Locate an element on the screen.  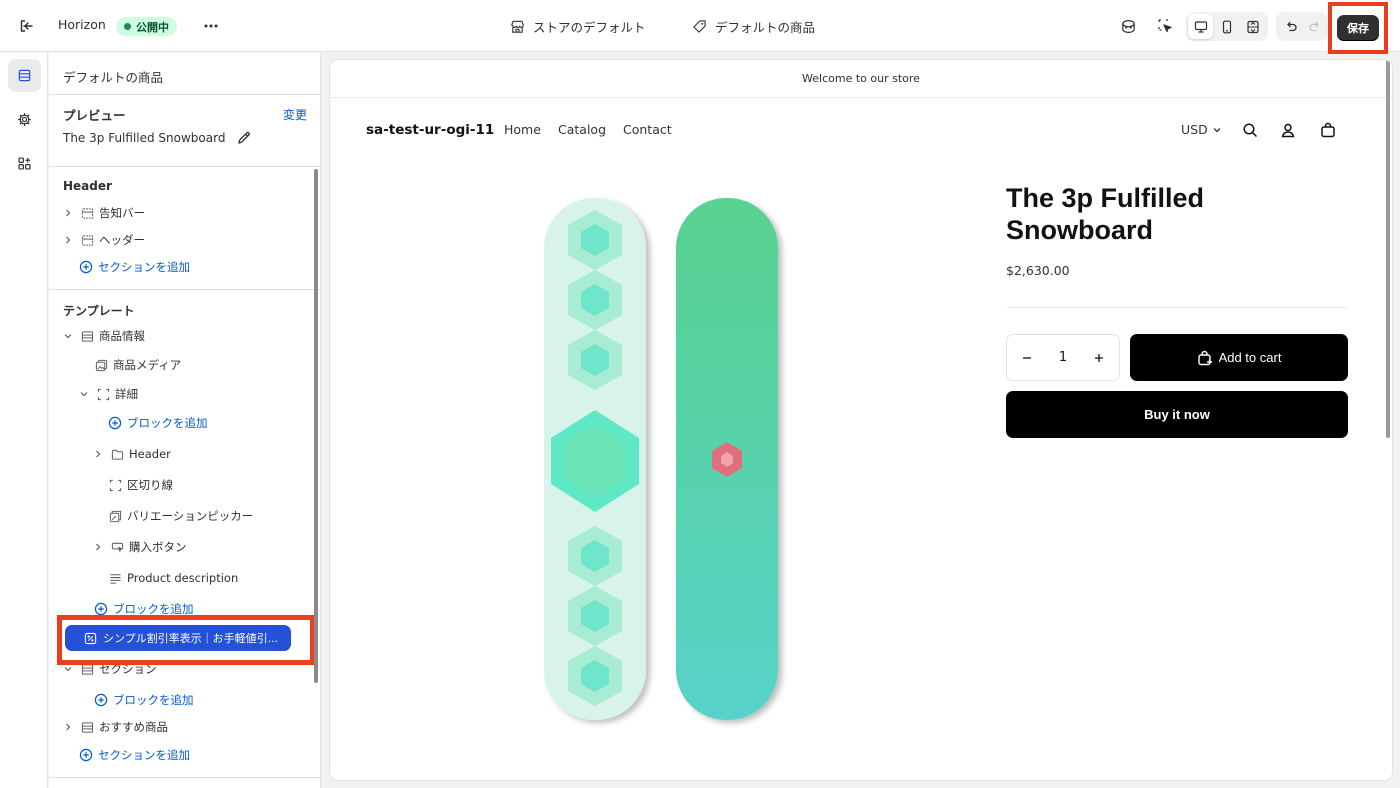
store-template-selector: ストアのデフォルト is located at coordinates (578, 26).